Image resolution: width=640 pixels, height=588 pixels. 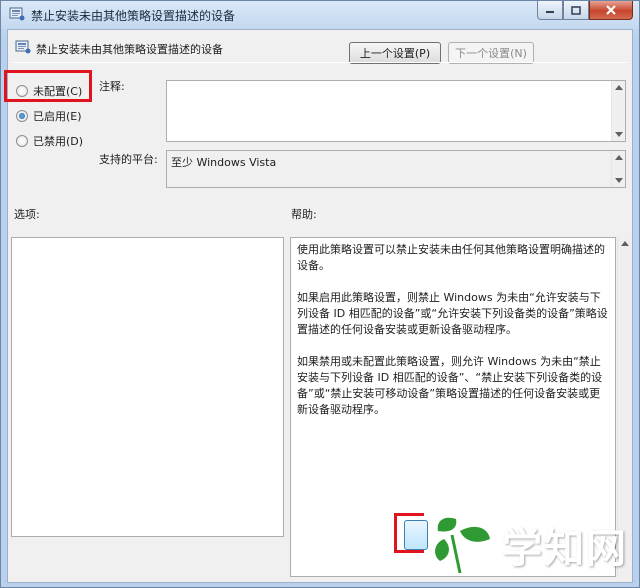 I want to click on close-button, so click(x=611, y=10).